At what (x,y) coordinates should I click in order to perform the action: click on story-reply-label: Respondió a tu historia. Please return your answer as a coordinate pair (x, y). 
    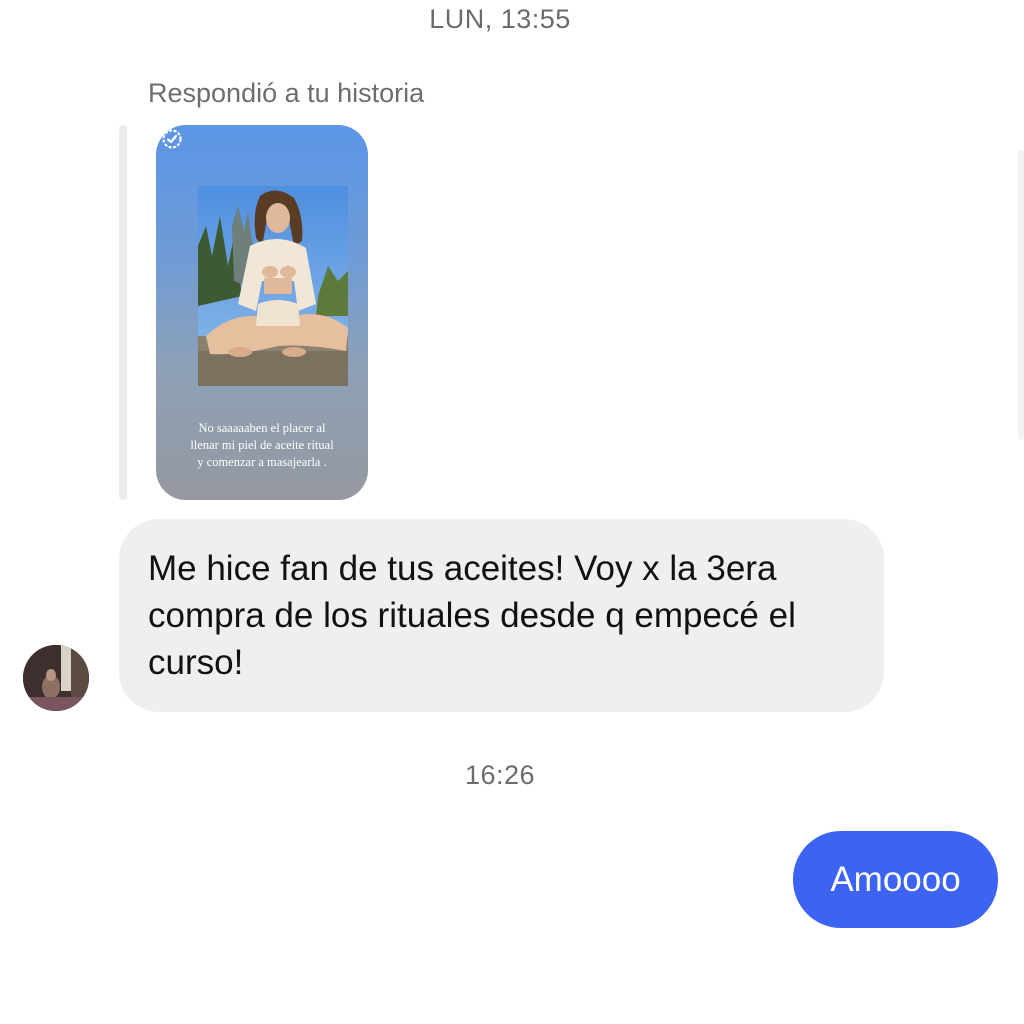
    Looking at the image, I should click on (286, 93).